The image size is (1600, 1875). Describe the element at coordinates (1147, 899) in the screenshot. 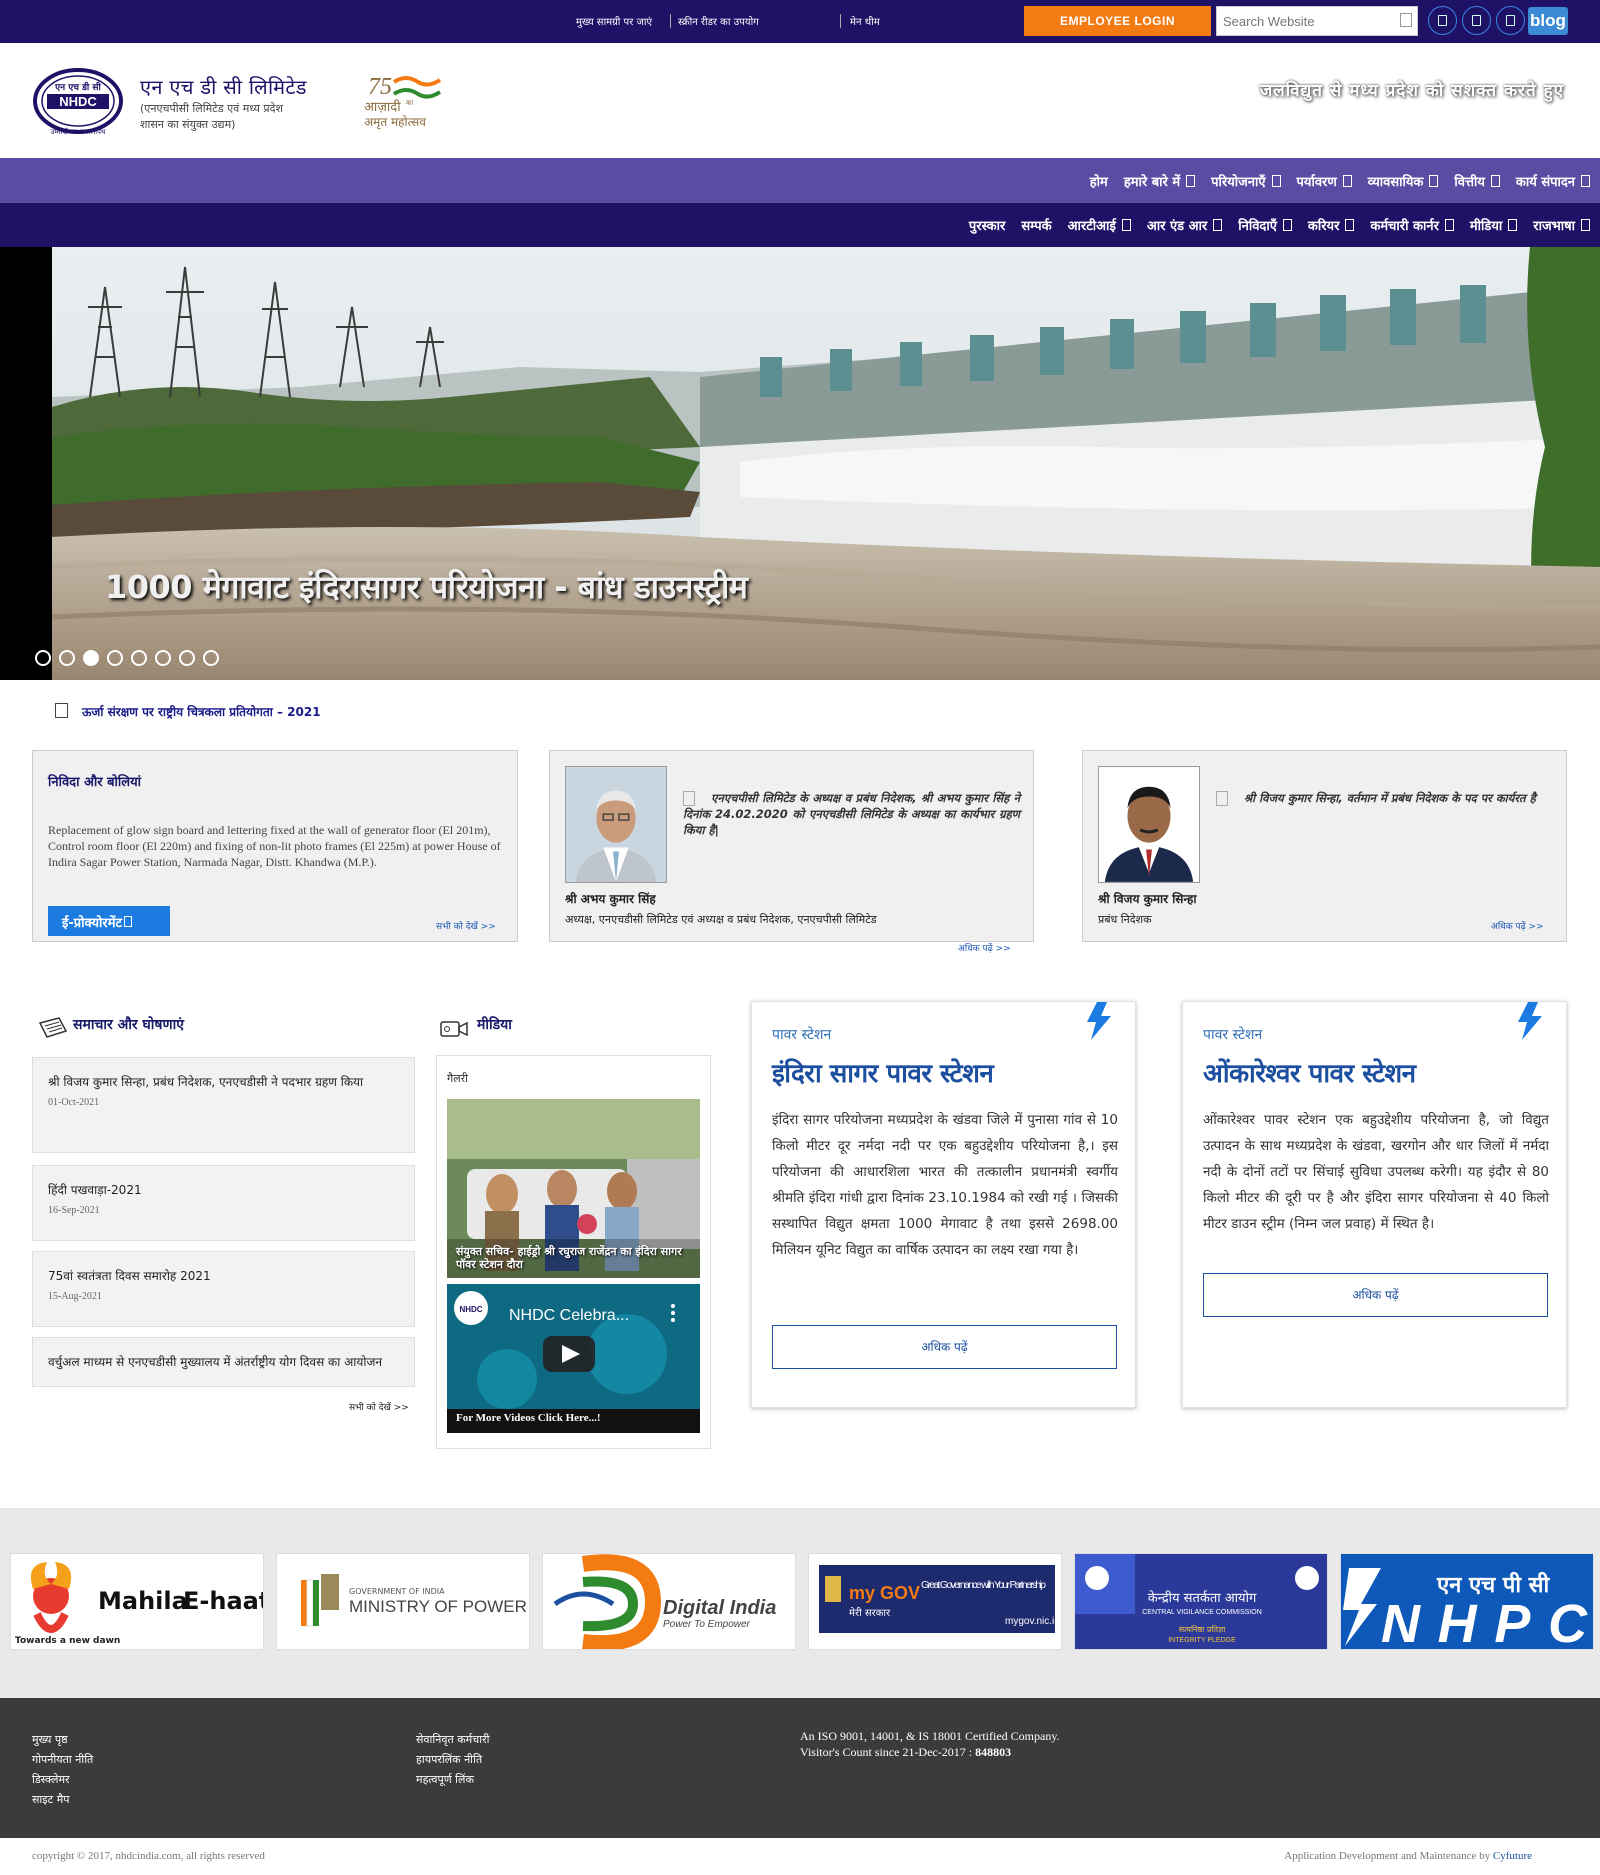

I see `md-name: श्री विजय कुमार सिन्हा` at that location.